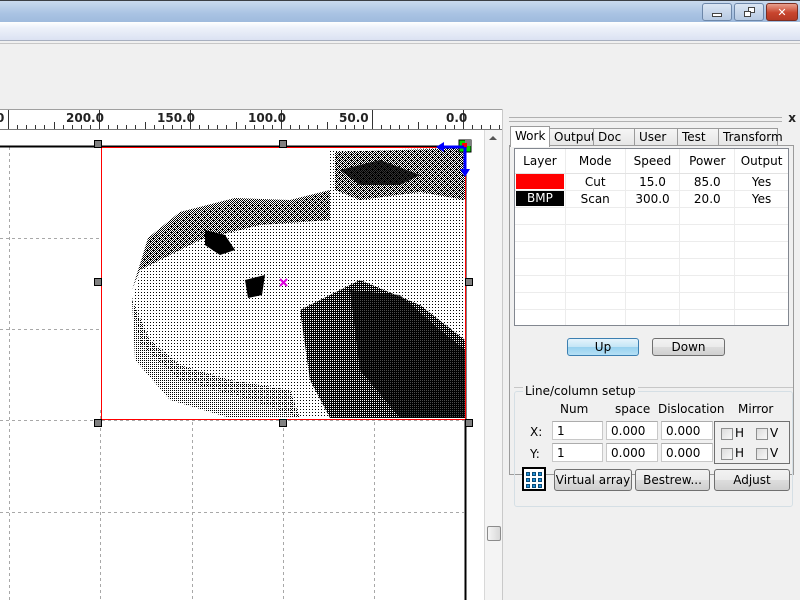  What do you see at coordinates (633, 409) in the screenshot?
I see `space-label: space` at bounding box center [633, 409].